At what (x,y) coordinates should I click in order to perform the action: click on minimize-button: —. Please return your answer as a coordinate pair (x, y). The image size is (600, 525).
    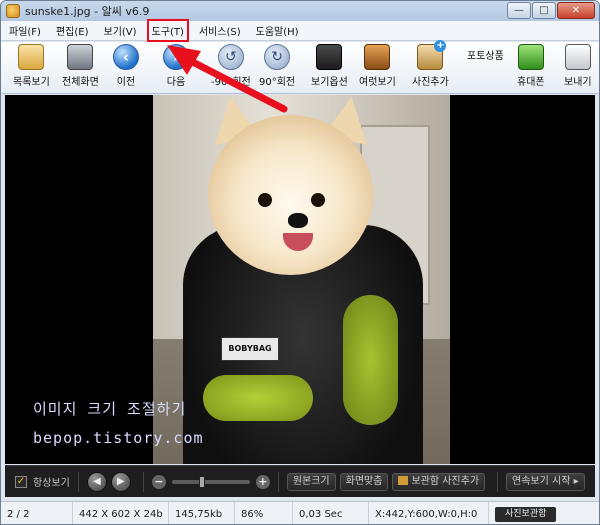
    Looking at the image, I should click on (519, 10).